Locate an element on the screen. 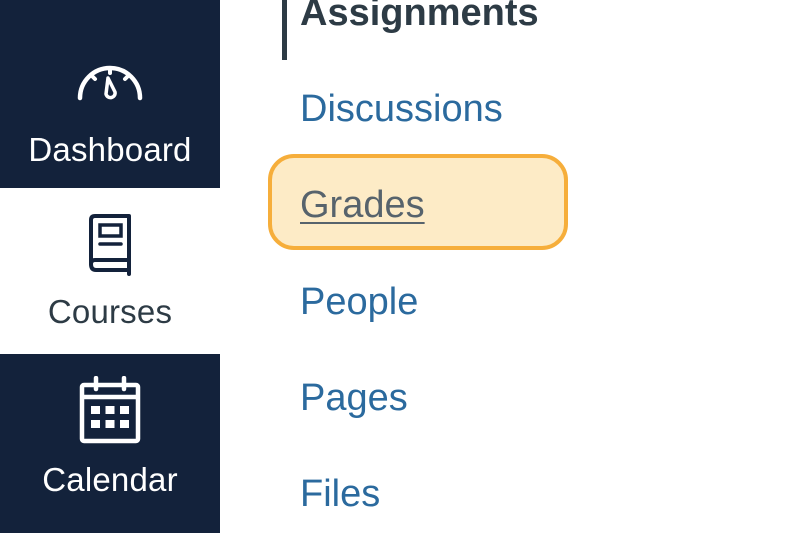  nav-item-calendar: Calendar is located at coordinates (110, 443).